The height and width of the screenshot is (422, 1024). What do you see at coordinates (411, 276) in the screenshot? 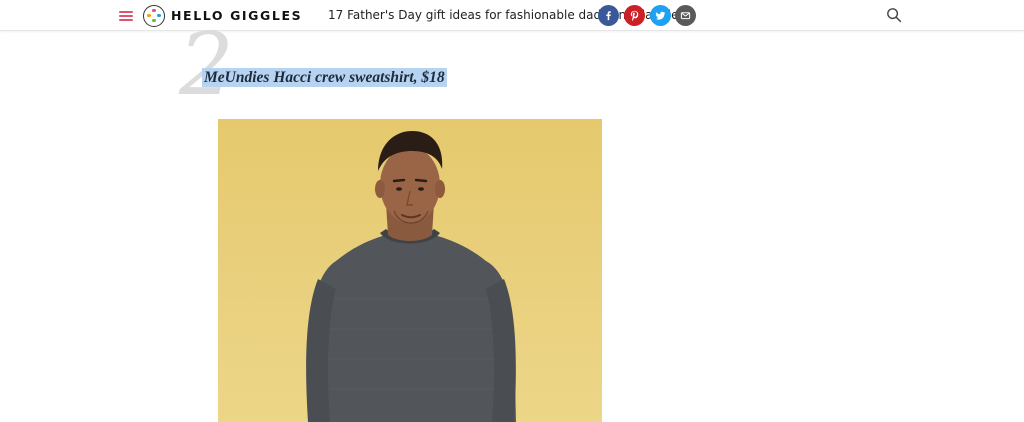
I see `model-in-sweatshirt-illustration` at bounding box center [411, 276].